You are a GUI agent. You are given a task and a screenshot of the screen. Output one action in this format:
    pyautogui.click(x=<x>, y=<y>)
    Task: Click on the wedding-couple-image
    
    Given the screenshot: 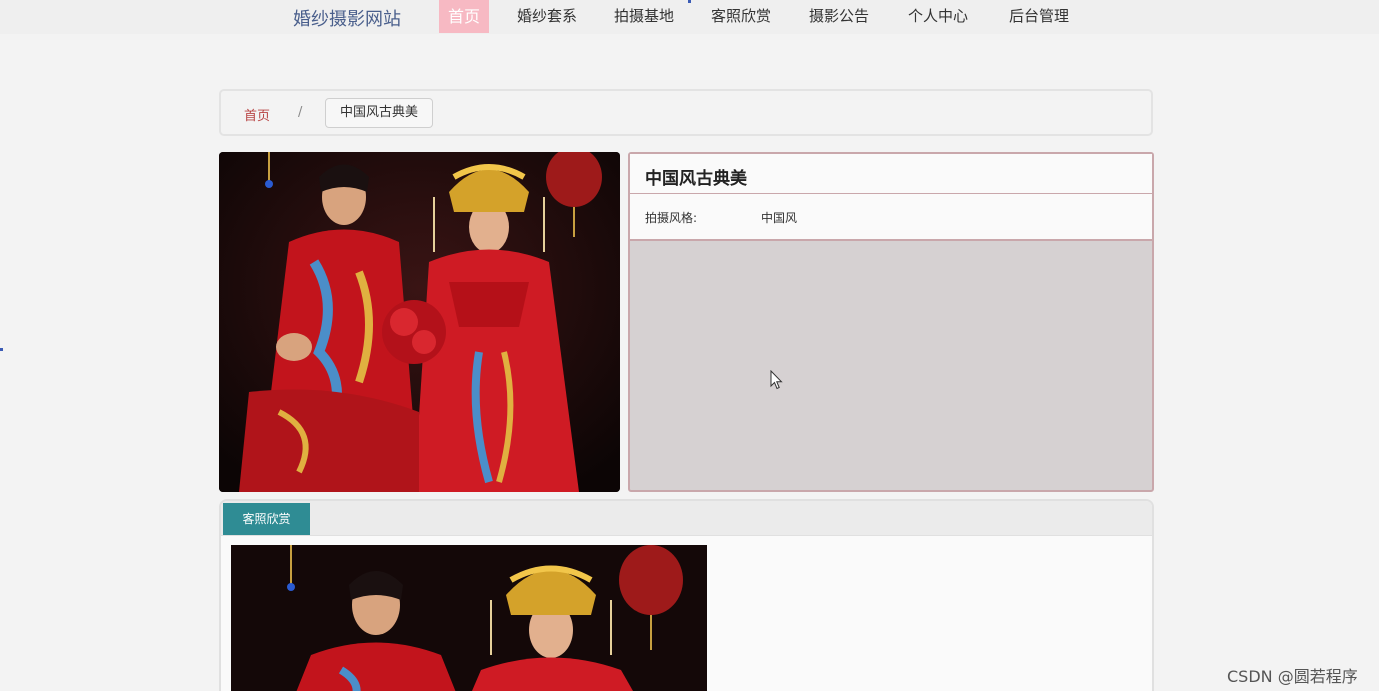 What is the action you would take?
    pyautogui.click(x=419, y=322)
    